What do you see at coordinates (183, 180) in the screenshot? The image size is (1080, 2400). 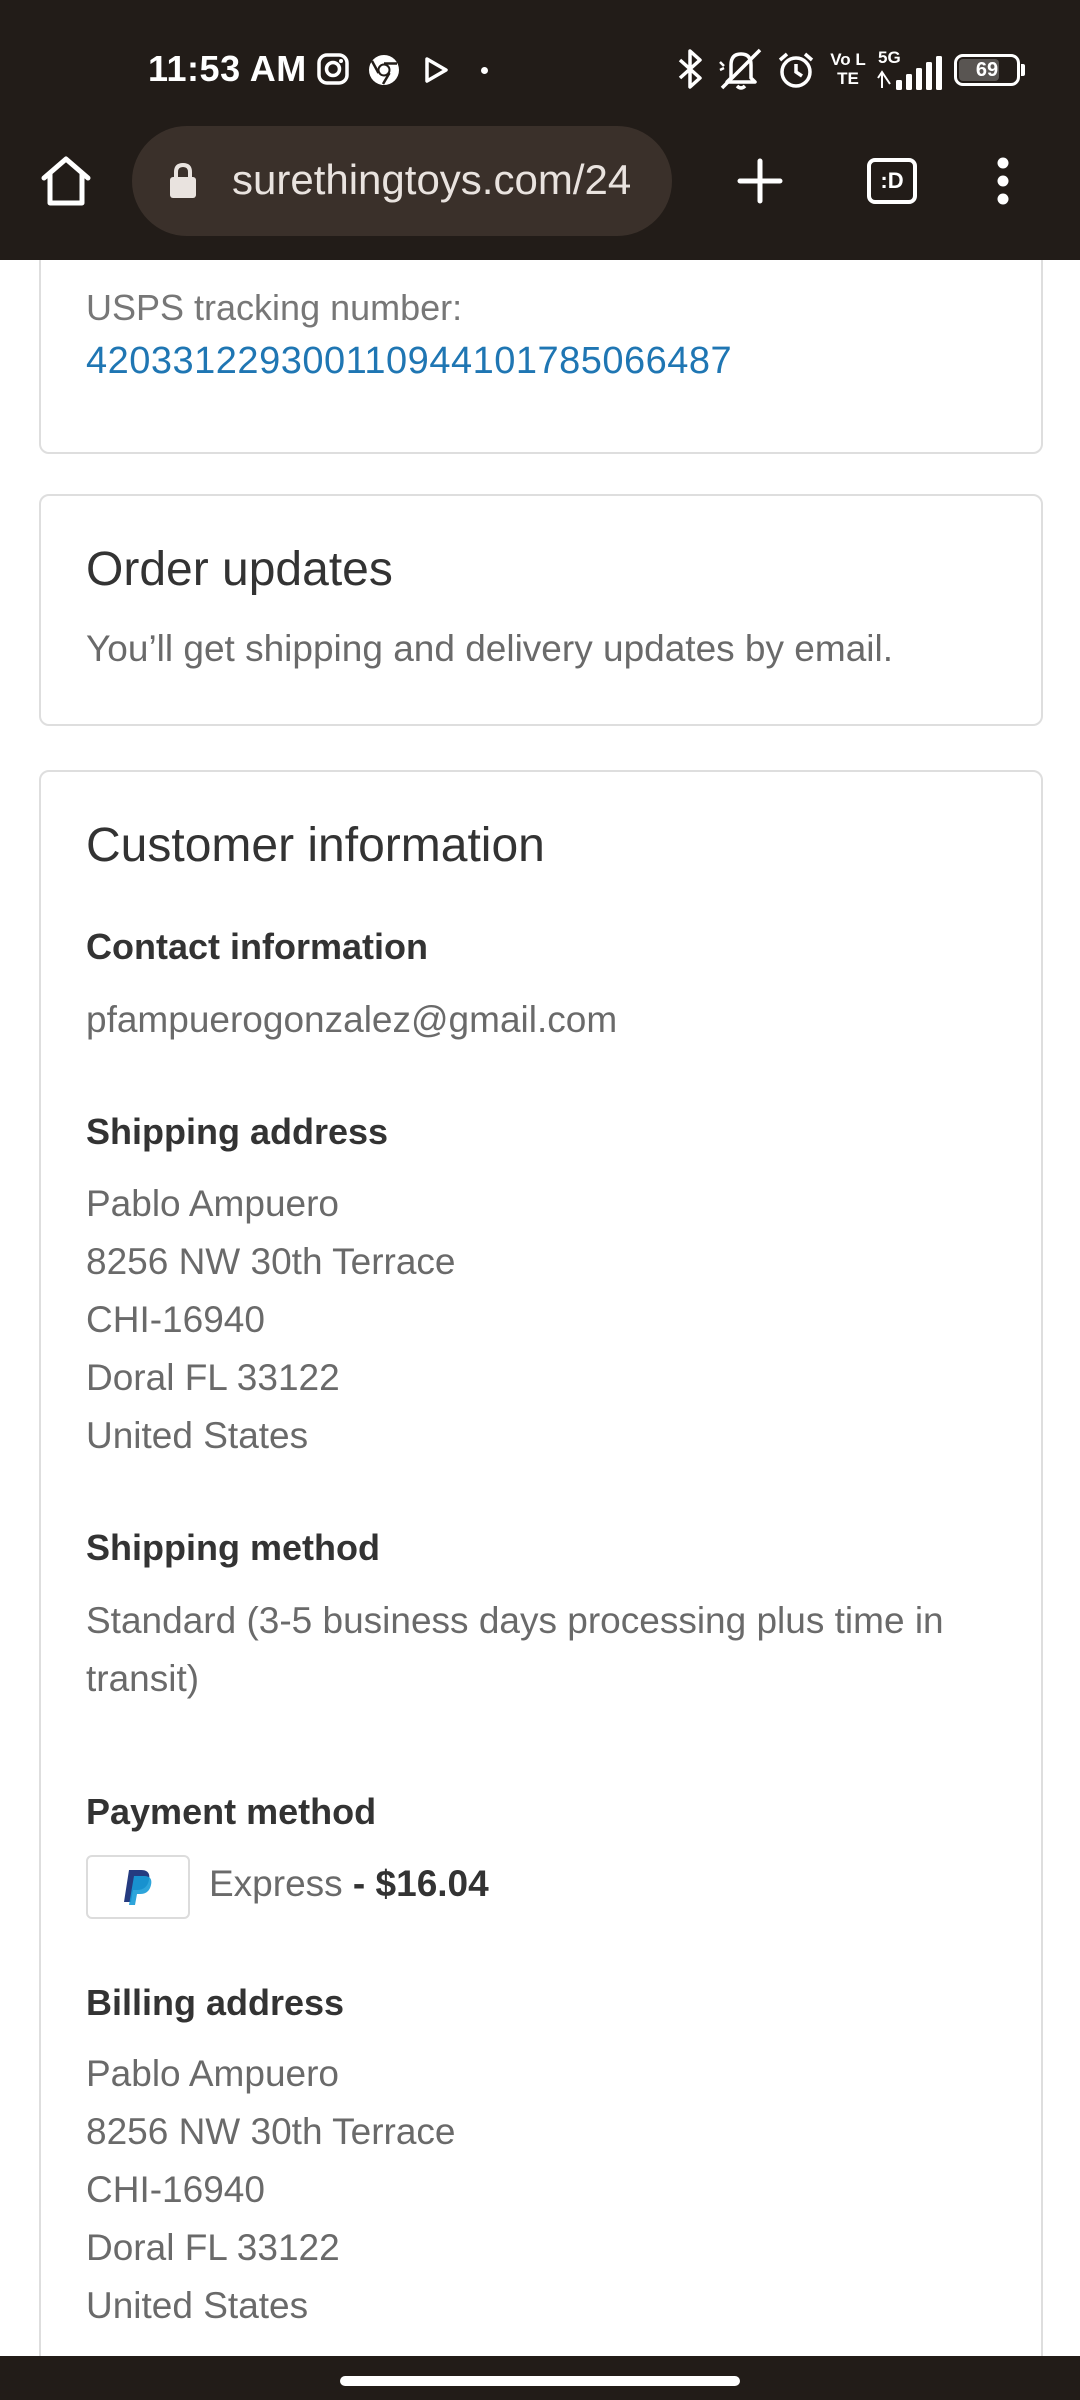 I see `lock-icon` at bounding box center [183, 180].